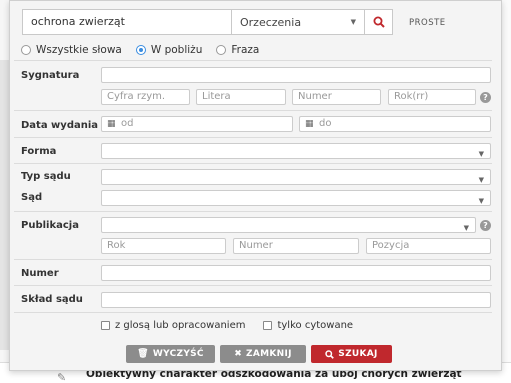  What do you see at coordinates (288, 225) in the screenshot?
I see `publication-select: ▼` at bounding box center [288, 225].